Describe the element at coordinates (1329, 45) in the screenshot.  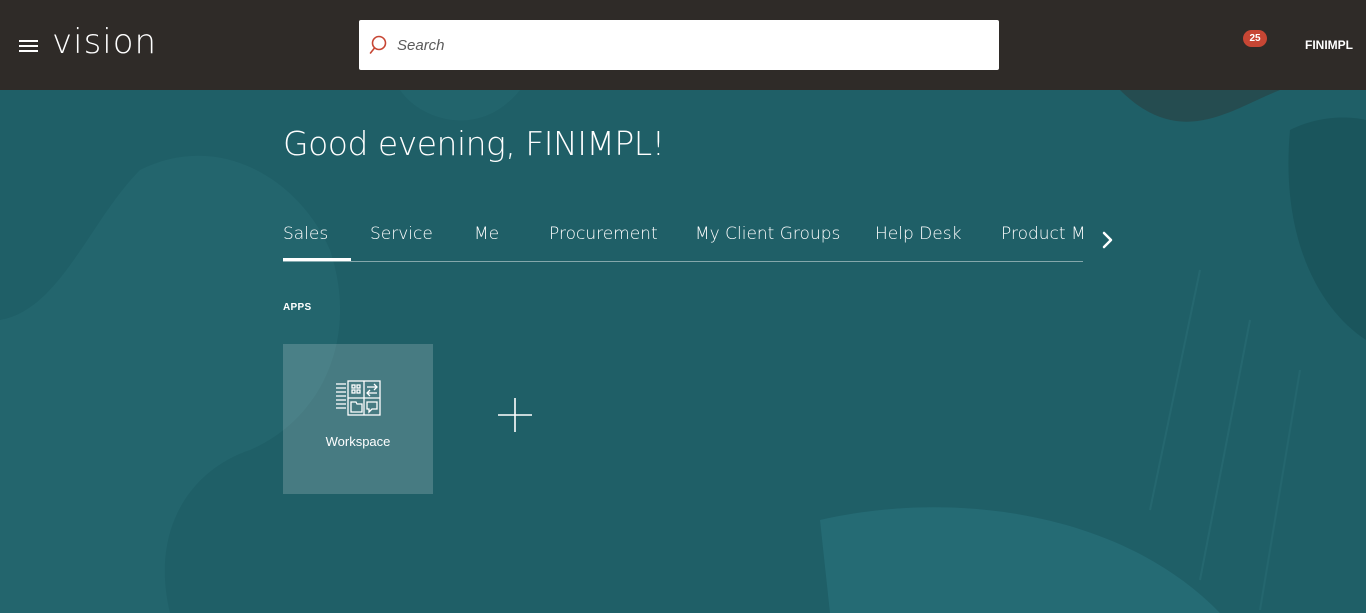
I see `user-menu: FINIMPL` at that location.